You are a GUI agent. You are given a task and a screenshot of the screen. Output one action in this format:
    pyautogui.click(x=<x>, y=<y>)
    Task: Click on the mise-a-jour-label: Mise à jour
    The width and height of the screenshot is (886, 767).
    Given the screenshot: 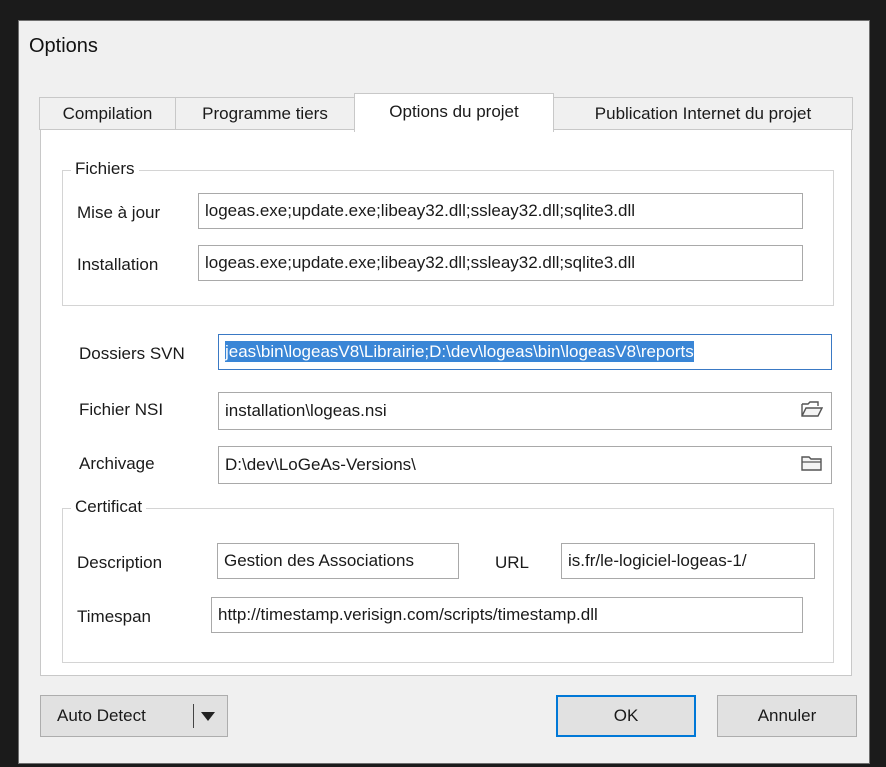 What is the action you would take?
    pyautogui.click(x=119, y=212)
    